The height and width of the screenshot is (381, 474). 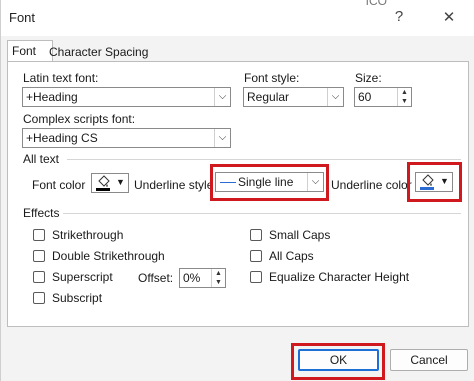 I want to click on close-icon: ✕, so click(x=449, y=17).